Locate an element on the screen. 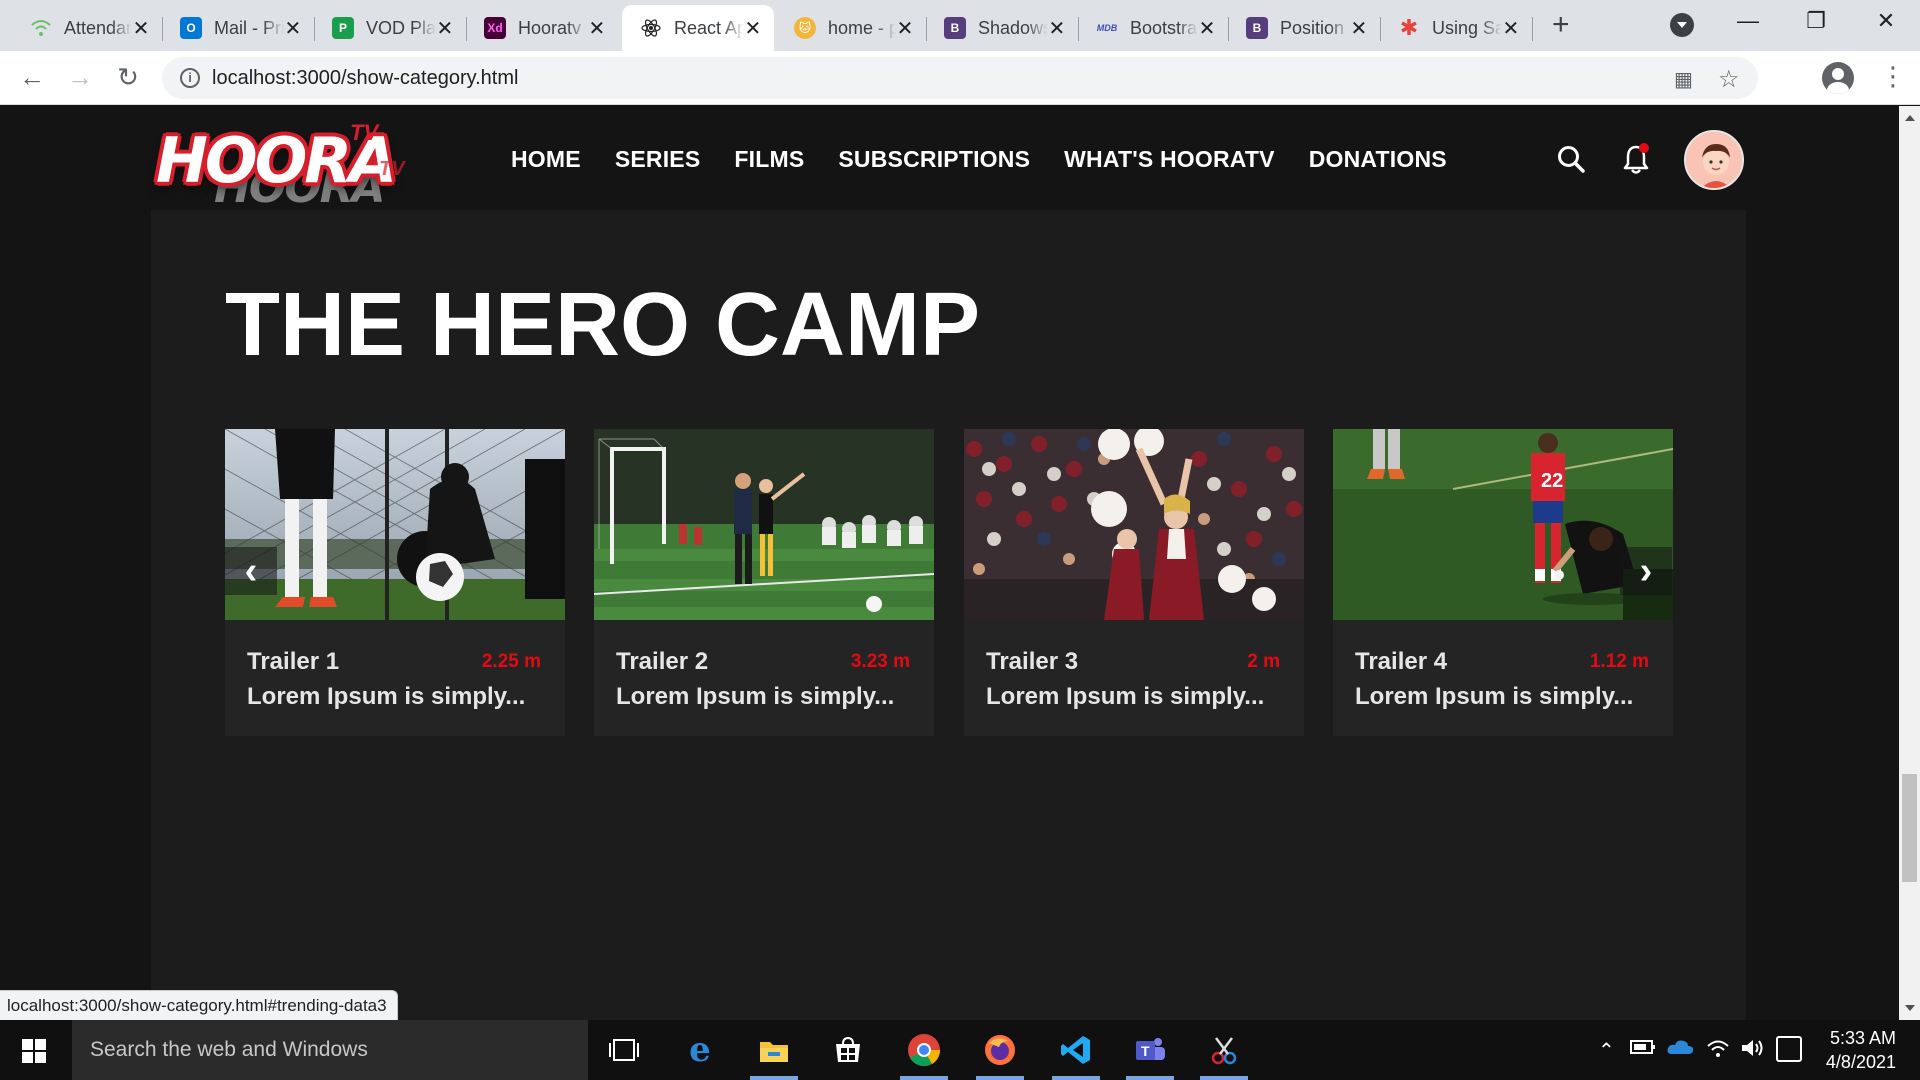 This screenshot has width=1920, height=1080. chrome-icon is located at coordinates (924, 1050).